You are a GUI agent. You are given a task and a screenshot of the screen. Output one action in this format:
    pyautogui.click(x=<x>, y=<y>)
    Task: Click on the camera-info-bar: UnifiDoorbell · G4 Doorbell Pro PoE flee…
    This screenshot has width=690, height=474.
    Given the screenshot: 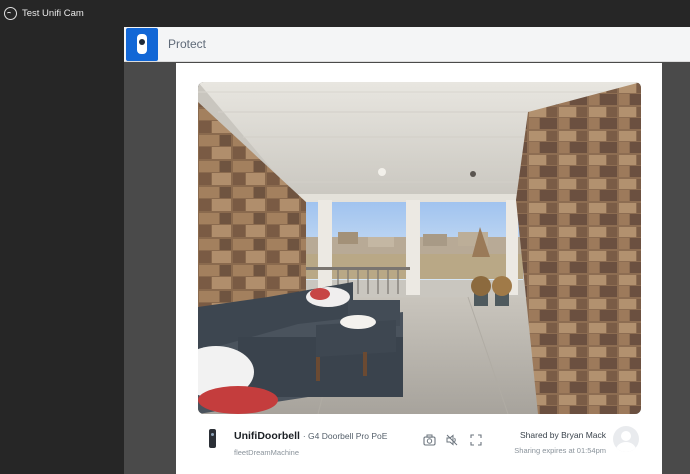 What is the action you would take?
    pyautogui.click(x=419, y=444)
    